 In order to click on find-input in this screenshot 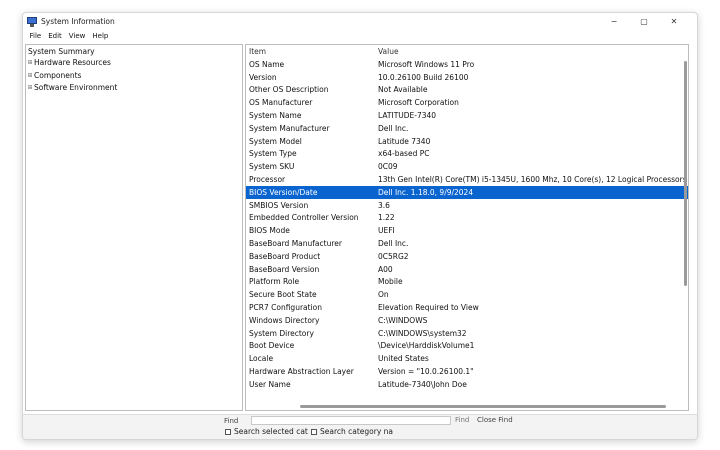, I will do `click(351, 420)`.